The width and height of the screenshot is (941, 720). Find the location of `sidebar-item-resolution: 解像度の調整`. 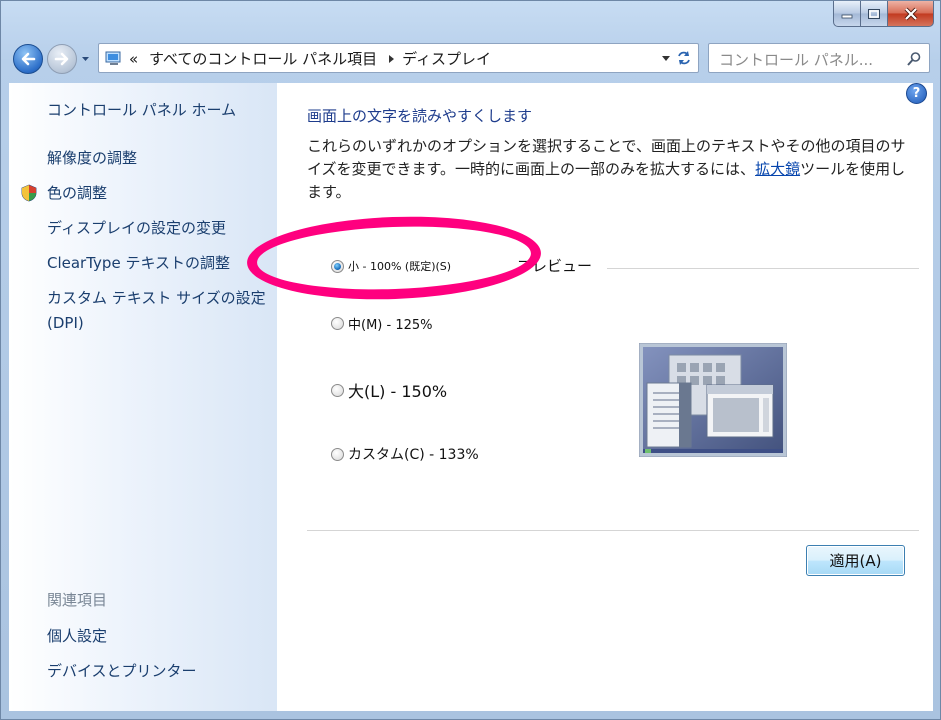

sidebar-item-resolution: 解像度の調整 is located at coordinates (92, 158).